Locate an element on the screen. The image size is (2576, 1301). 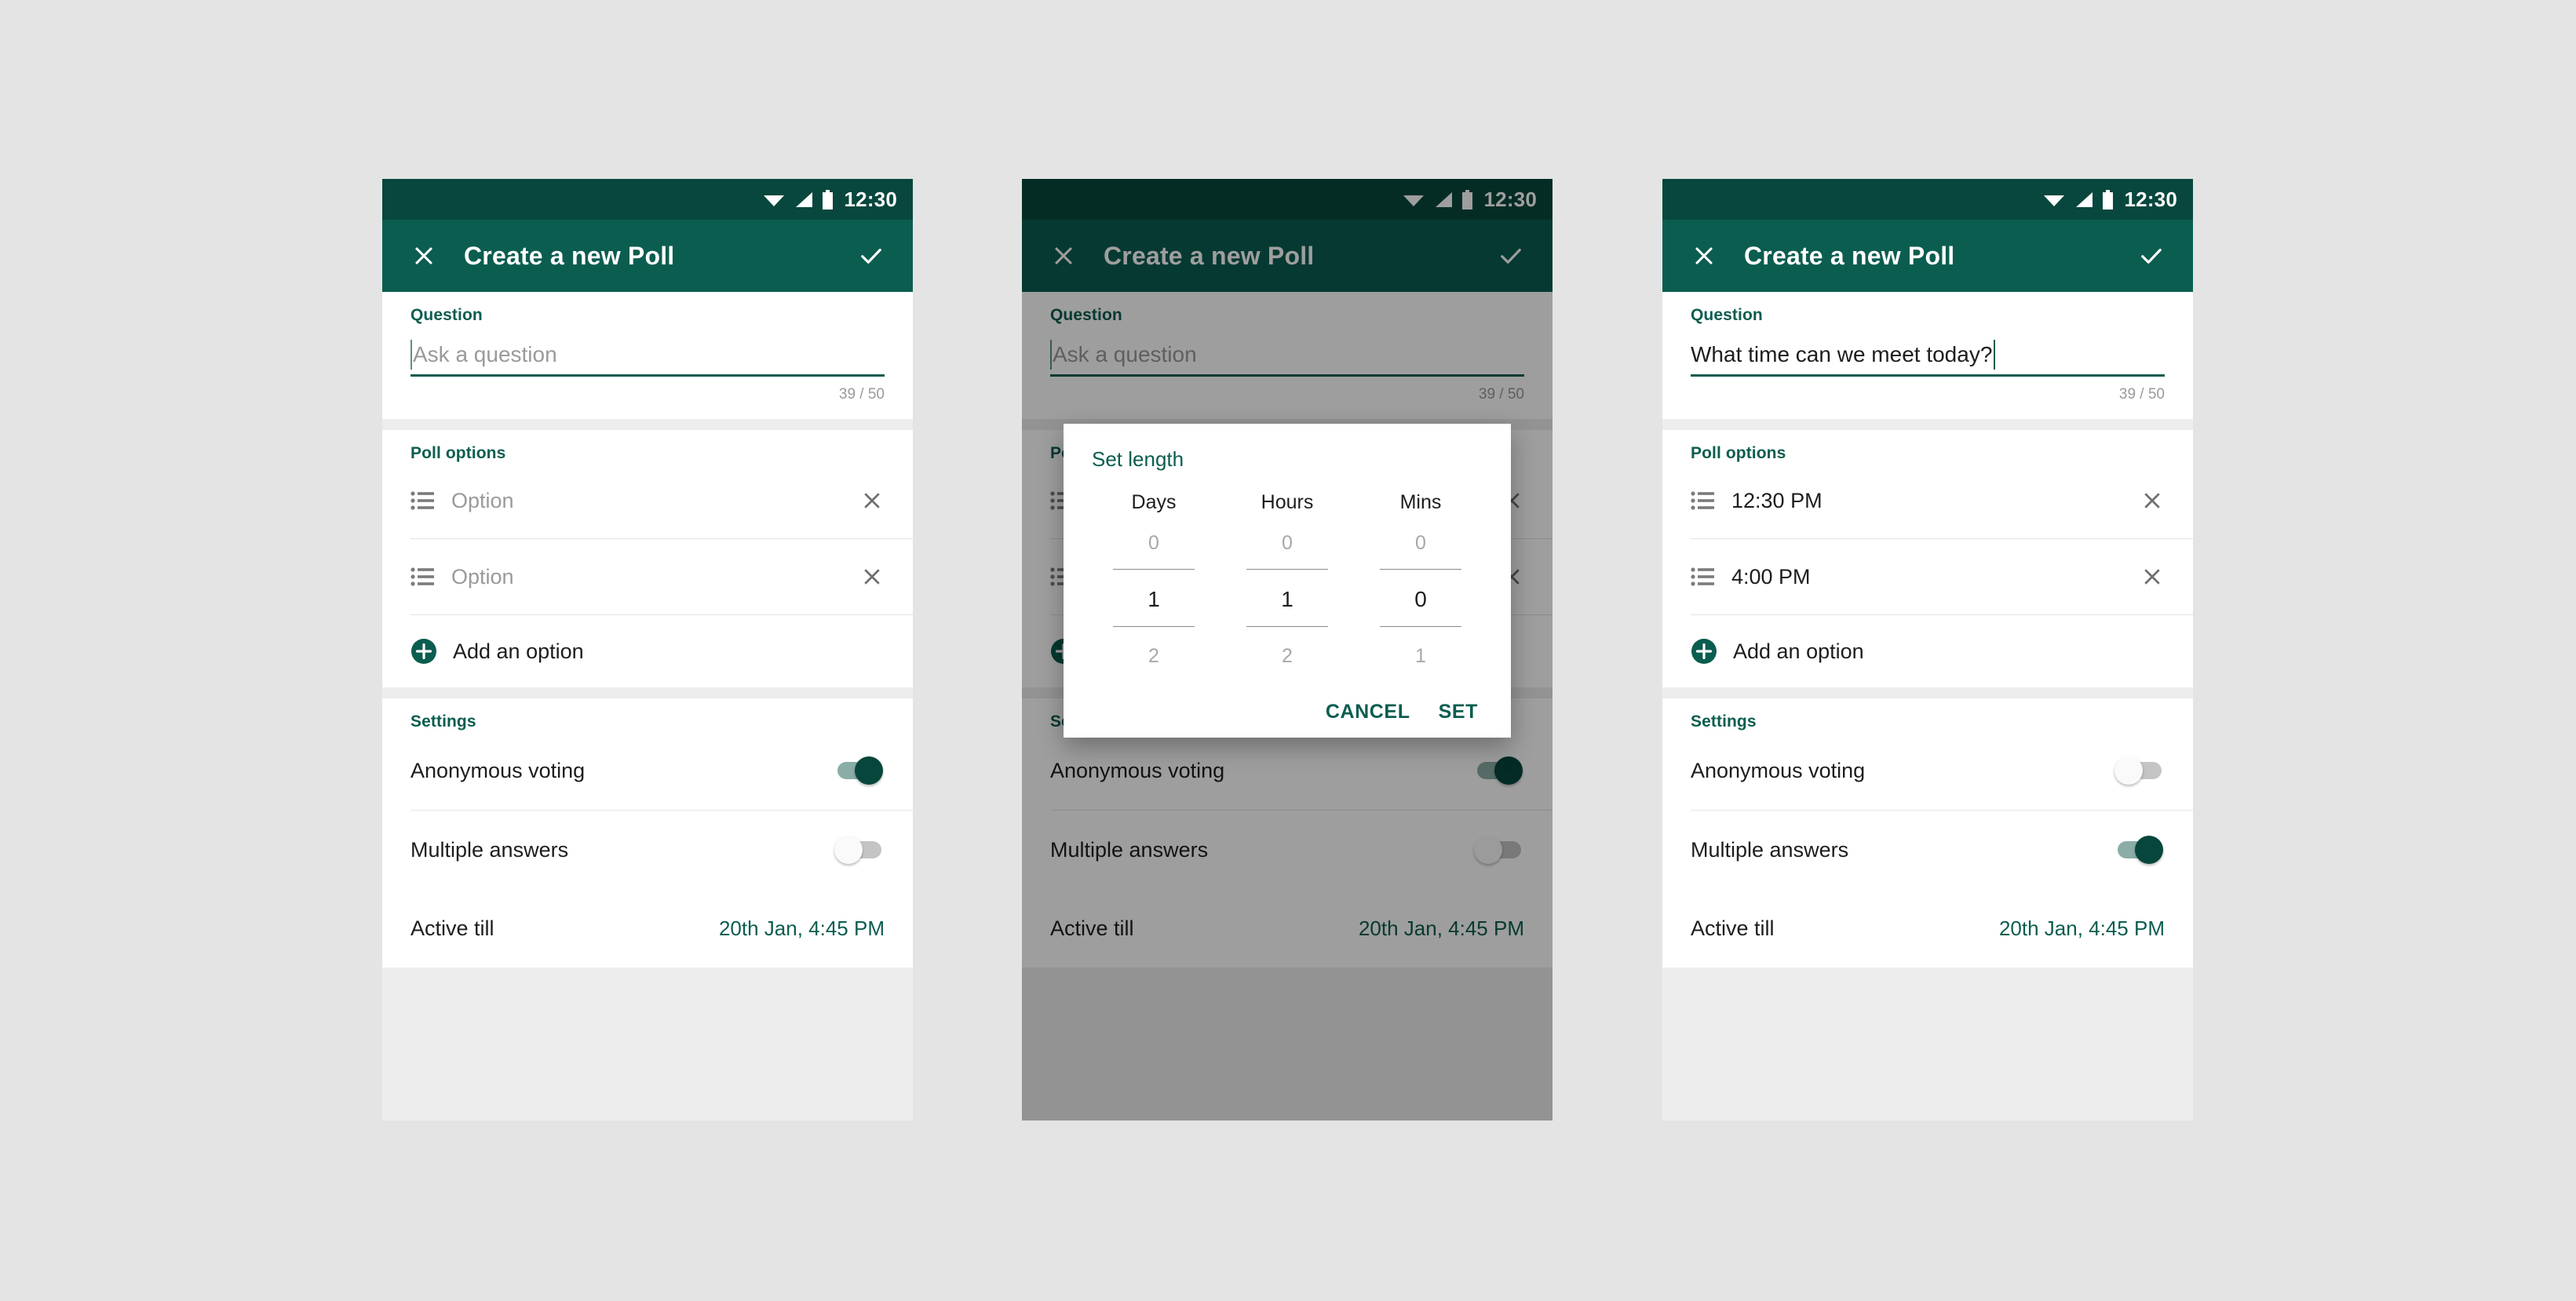
page-title: Create a new Poll is located at coordinates (569, 256).